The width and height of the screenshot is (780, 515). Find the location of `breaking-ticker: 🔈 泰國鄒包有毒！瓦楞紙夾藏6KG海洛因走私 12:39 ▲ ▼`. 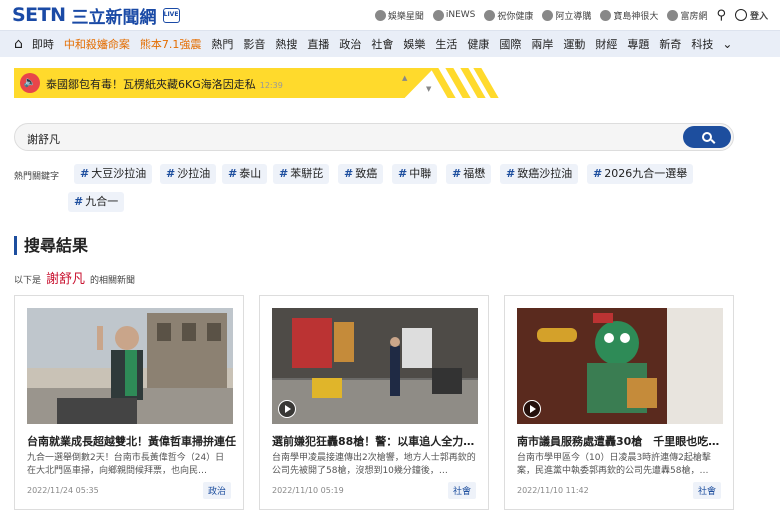

breaking-ticker: 🔈 泰國鄒包有毒！瓦楞紙夾藏6KG海洛因走私 12:39 ▲ ▼ is located at coordinates (256, 83).